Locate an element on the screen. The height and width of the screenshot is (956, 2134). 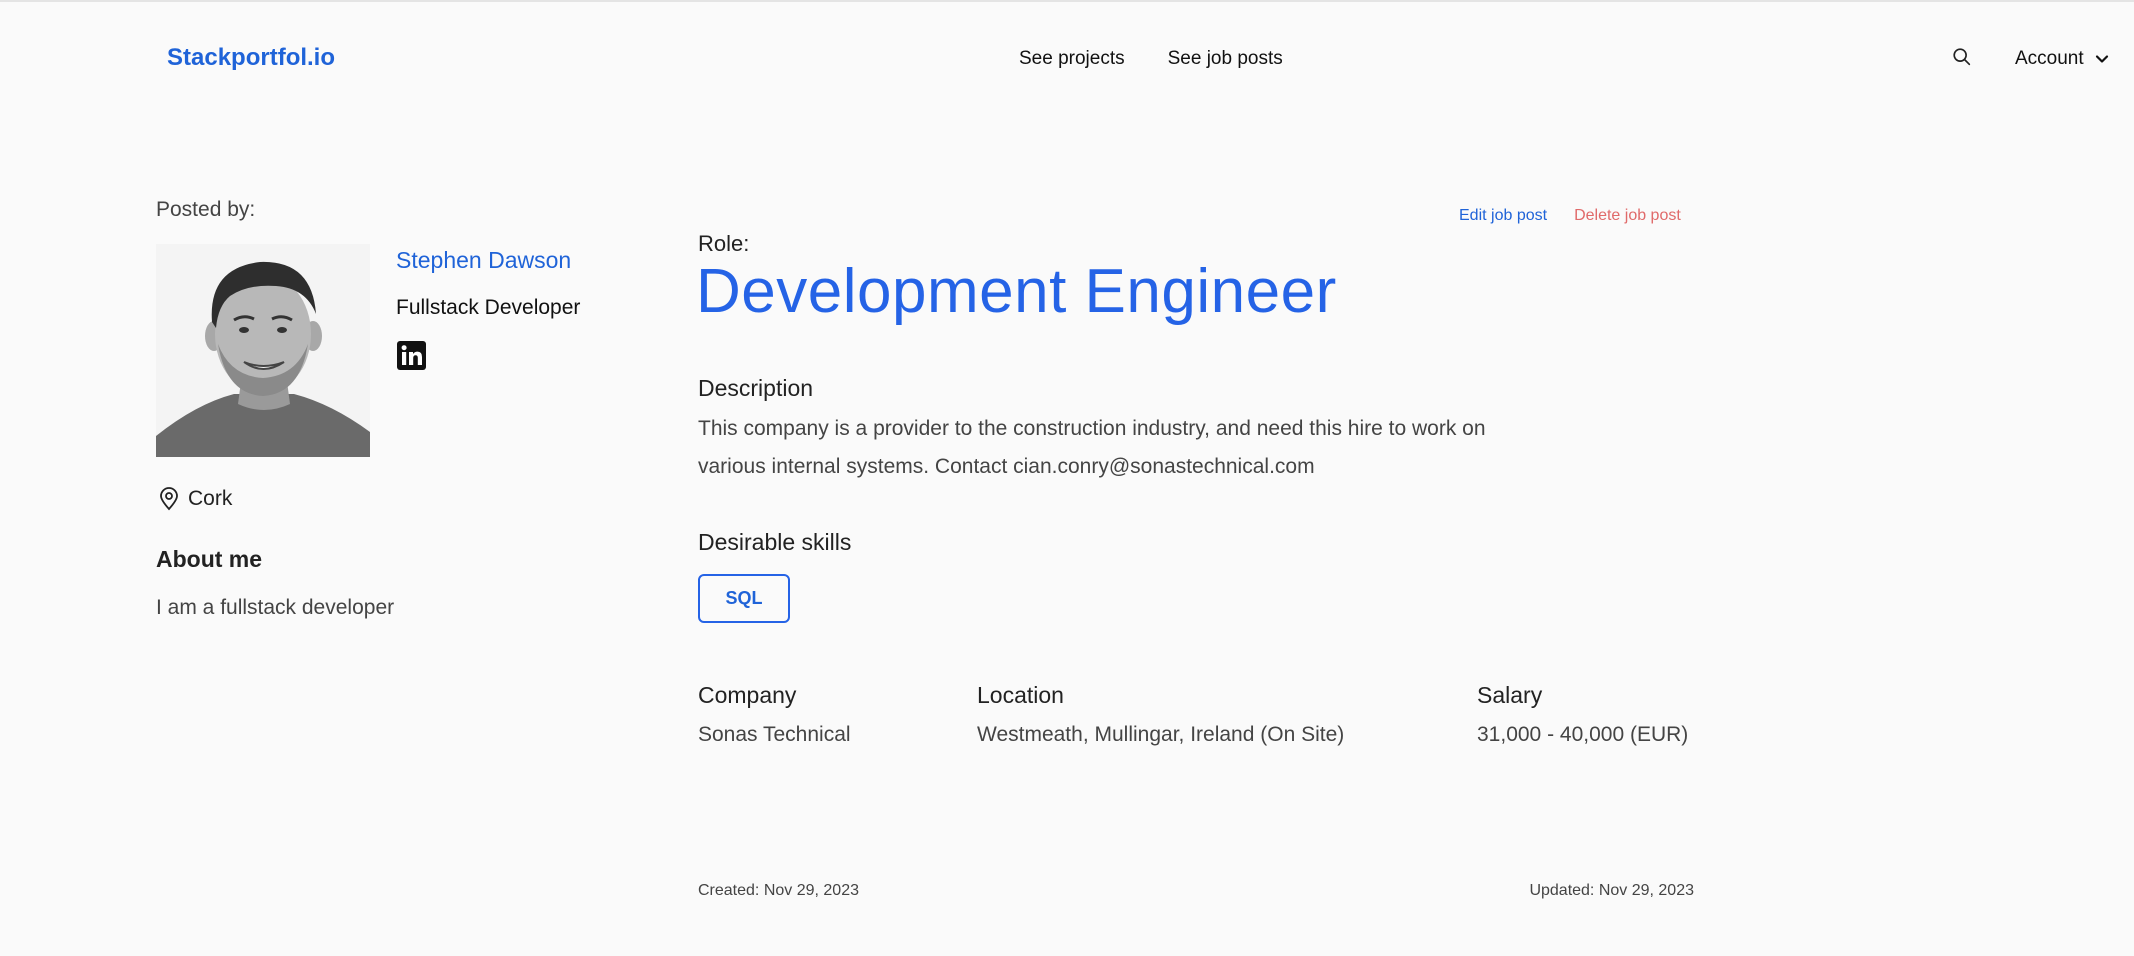
chevron-down-icon is located at coordinates (2101, 59).